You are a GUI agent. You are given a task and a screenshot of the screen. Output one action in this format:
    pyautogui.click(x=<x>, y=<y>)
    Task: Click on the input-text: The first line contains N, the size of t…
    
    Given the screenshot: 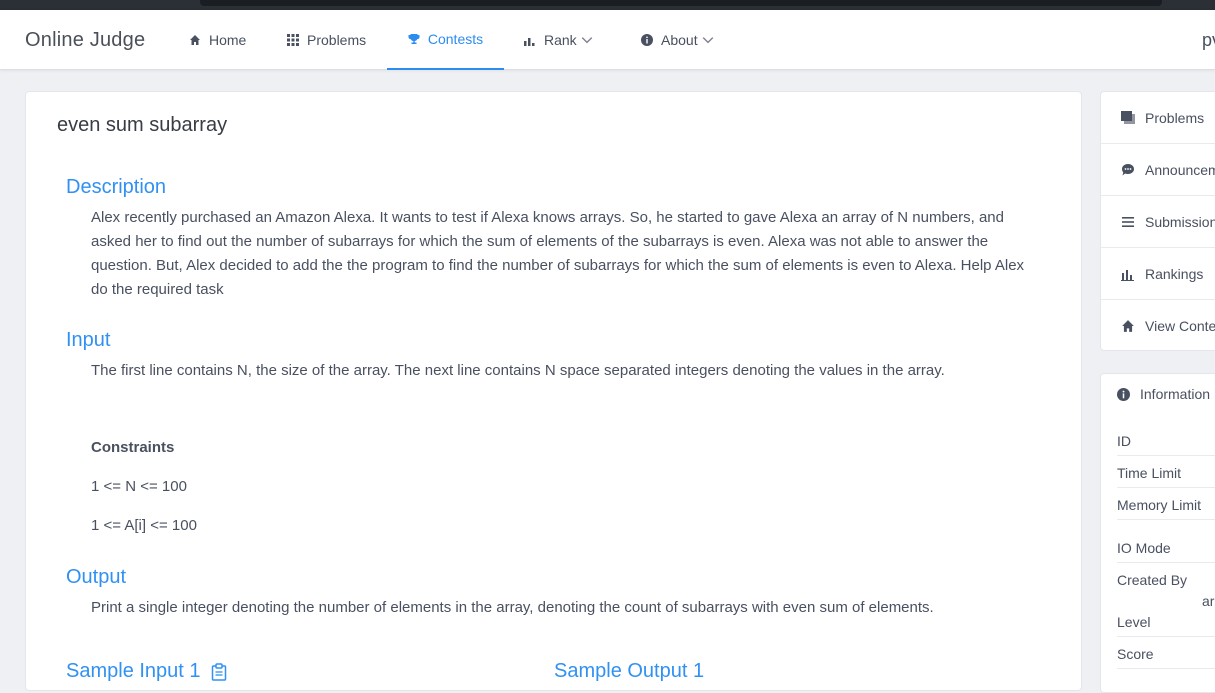 What is the action you would take?
    pyautogui.click(x=518, y=370)
    